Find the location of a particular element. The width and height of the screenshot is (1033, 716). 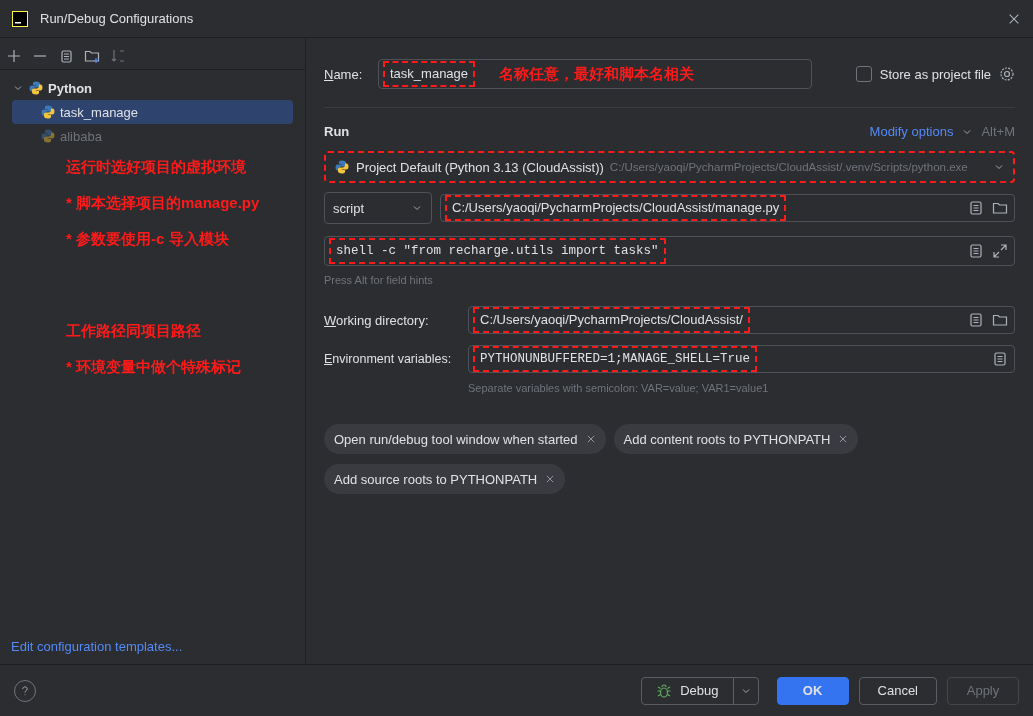

option-chip: Add source roots to PYTHONPATH is located at coordinates (445, 479).